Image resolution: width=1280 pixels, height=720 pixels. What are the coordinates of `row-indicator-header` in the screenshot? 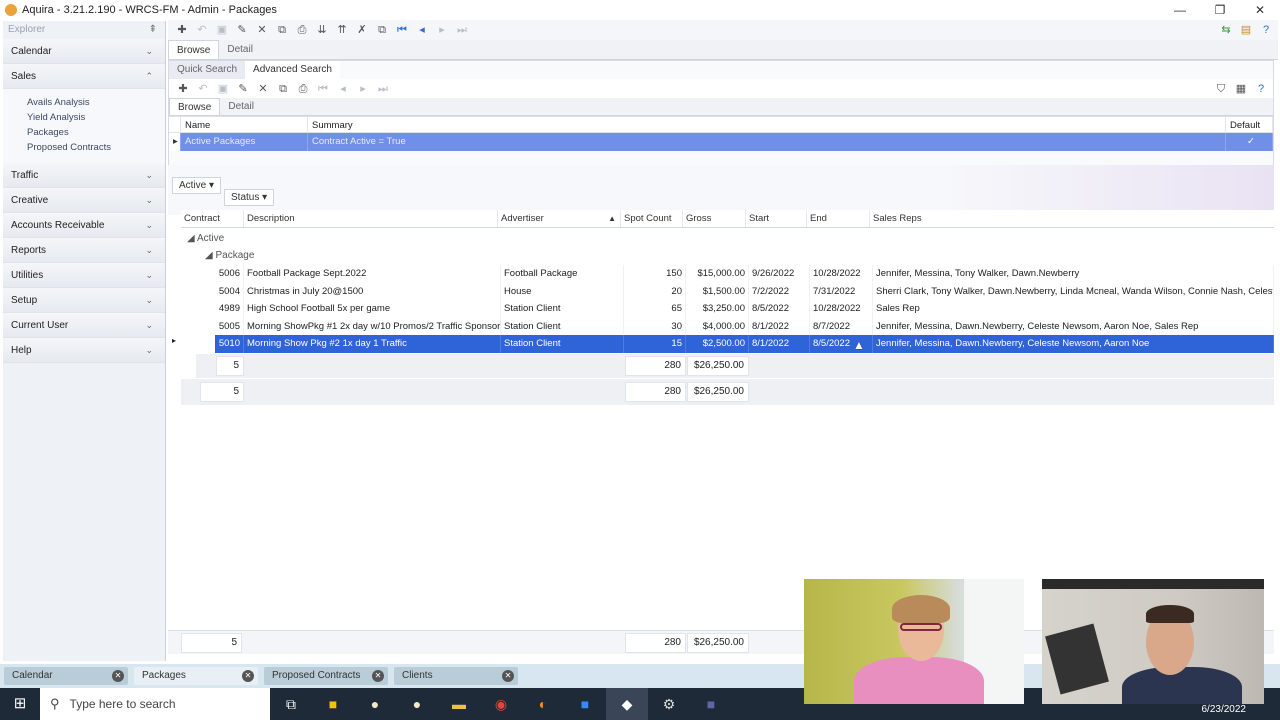 It's located at (175, 124).